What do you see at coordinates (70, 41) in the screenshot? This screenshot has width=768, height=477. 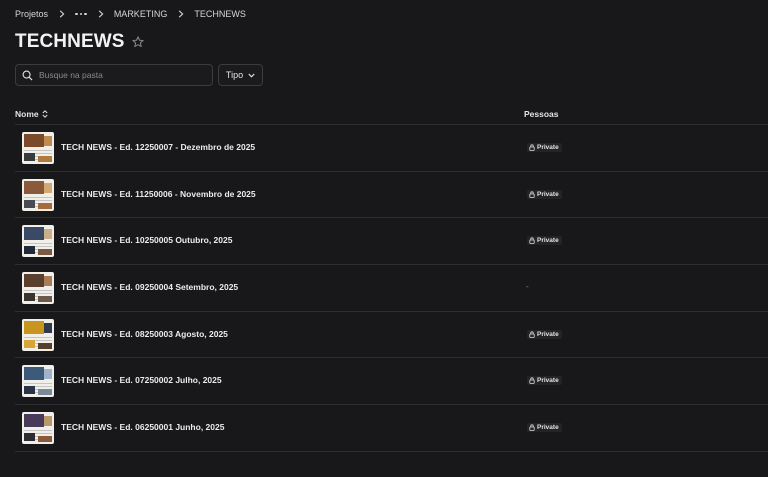 I see `page-title: TECHNEWS` at bounding box center [70, 41].